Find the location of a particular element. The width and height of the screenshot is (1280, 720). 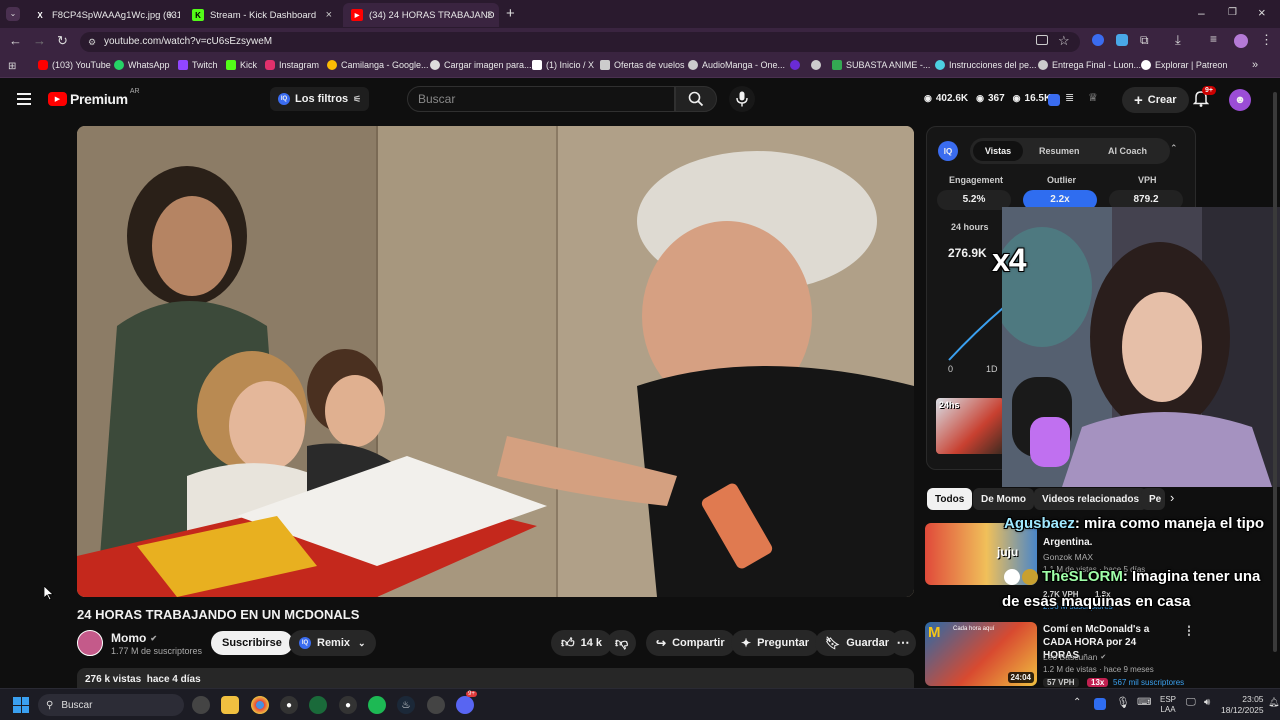

mic-tray-icon: 🎙︎ is located at coordinates (1123, 702).